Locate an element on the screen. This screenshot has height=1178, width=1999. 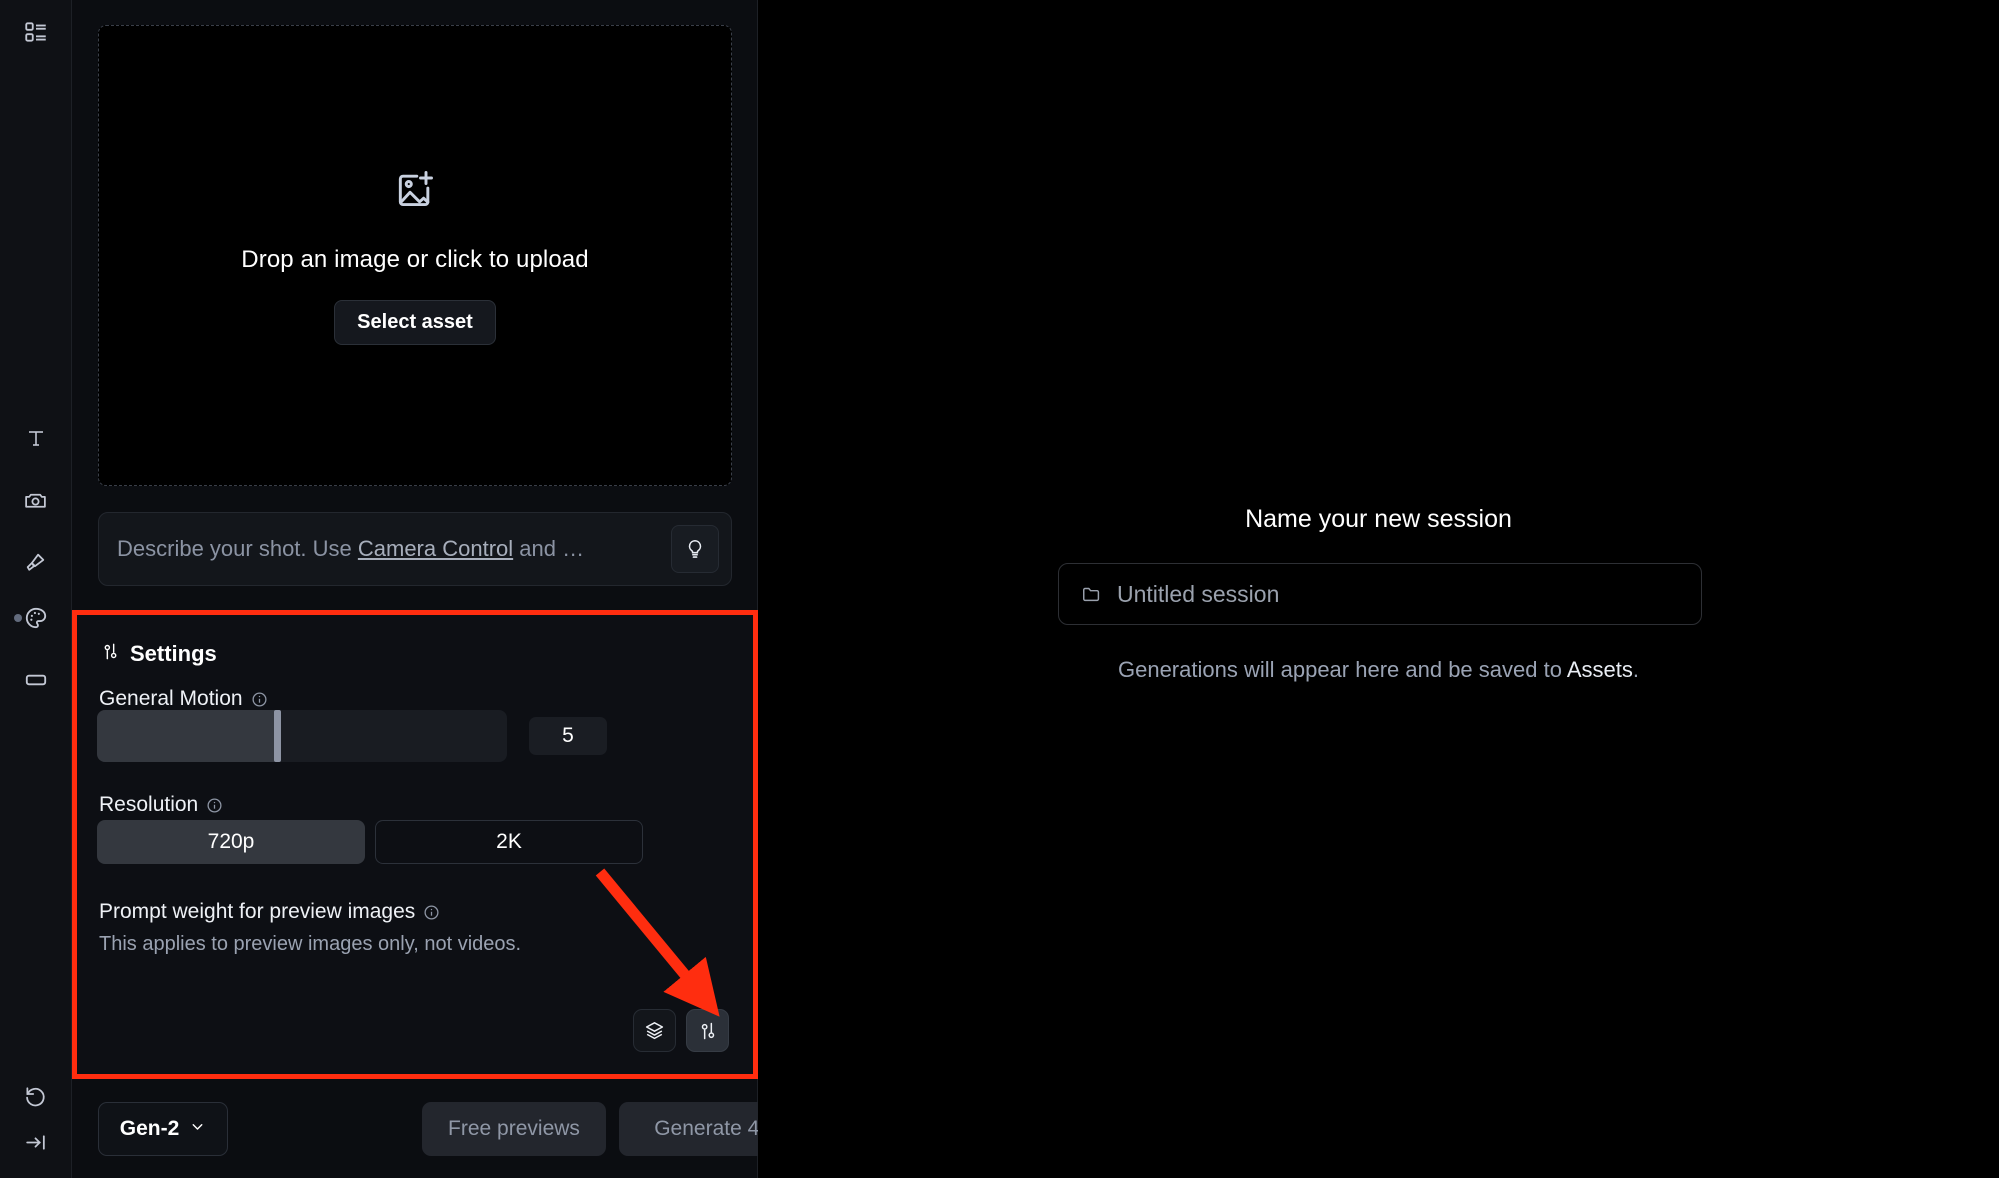
brush-icon is located at coordinates (36, 562).